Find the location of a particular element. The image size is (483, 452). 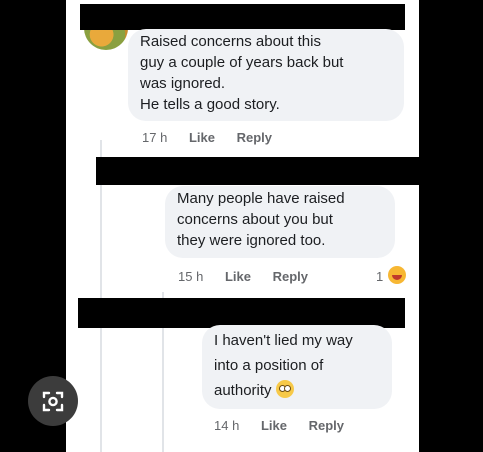

flushed-emoji-icon is located at coordinates (284, 389).